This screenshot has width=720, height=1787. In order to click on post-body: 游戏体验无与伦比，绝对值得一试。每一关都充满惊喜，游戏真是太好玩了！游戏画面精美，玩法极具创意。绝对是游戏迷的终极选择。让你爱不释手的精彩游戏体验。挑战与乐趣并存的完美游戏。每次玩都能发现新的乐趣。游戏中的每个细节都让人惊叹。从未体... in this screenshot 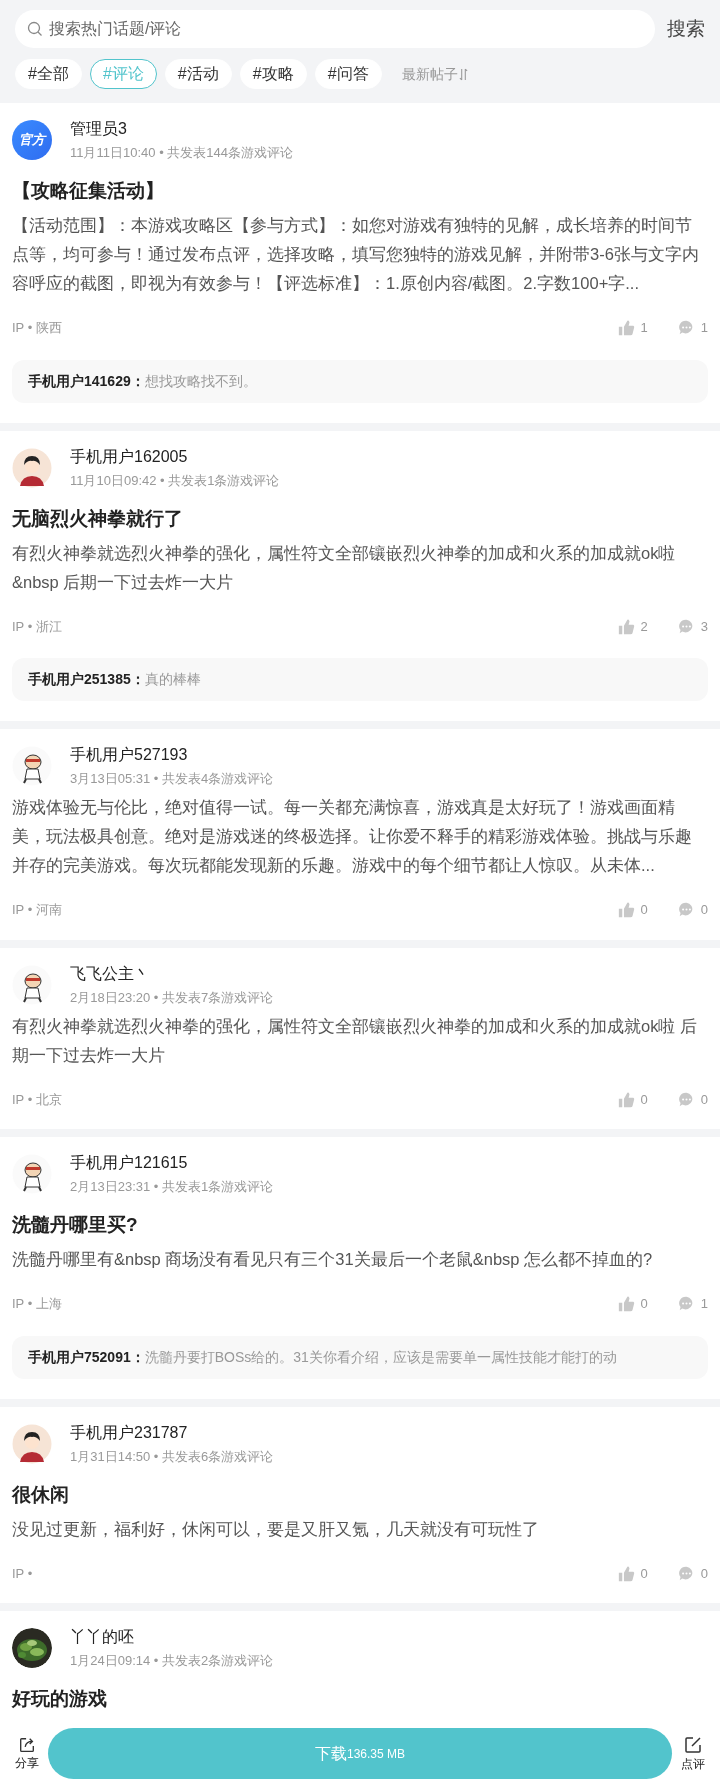, I will do `click(352, 836)`.